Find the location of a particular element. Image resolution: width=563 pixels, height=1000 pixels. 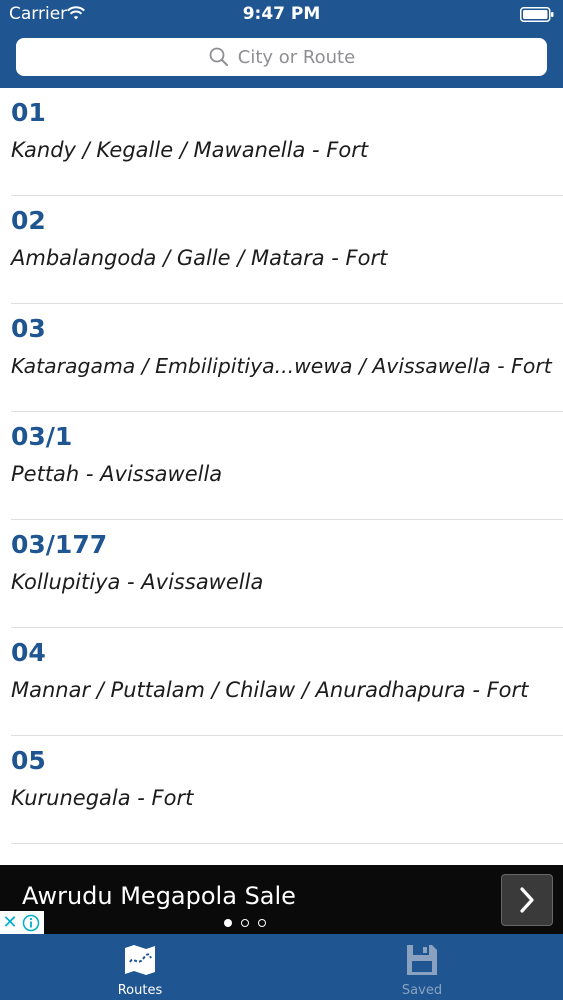

route-number: 03/1 is located at coordinates (42, 436).